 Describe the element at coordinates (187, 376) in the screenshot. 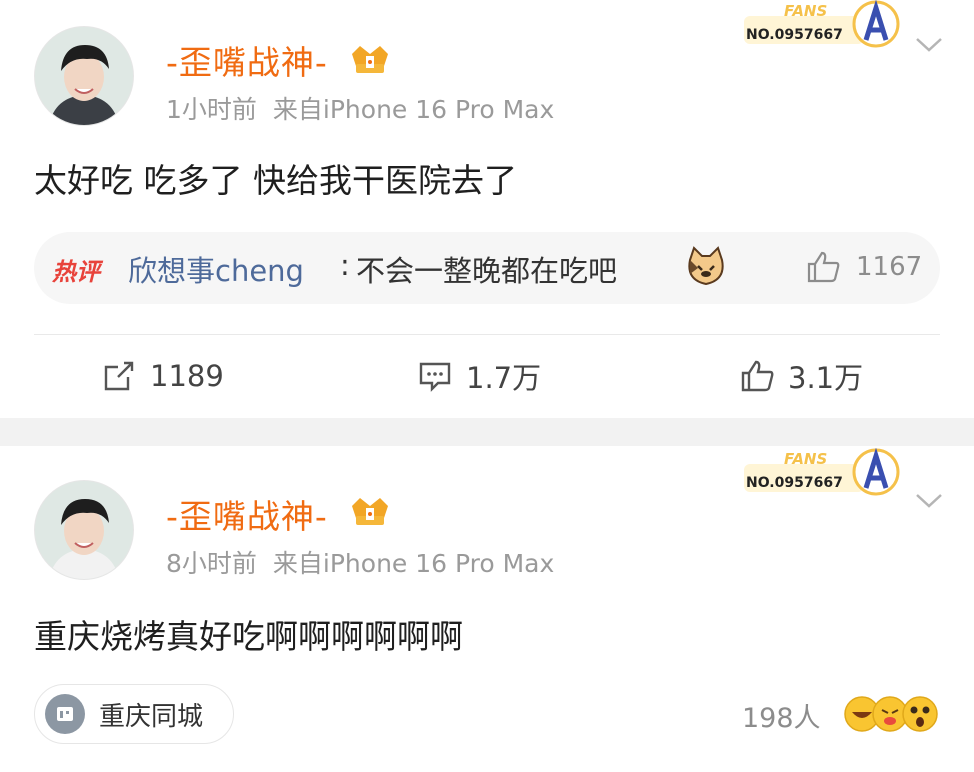

I see `share-count: 1189` at that location.